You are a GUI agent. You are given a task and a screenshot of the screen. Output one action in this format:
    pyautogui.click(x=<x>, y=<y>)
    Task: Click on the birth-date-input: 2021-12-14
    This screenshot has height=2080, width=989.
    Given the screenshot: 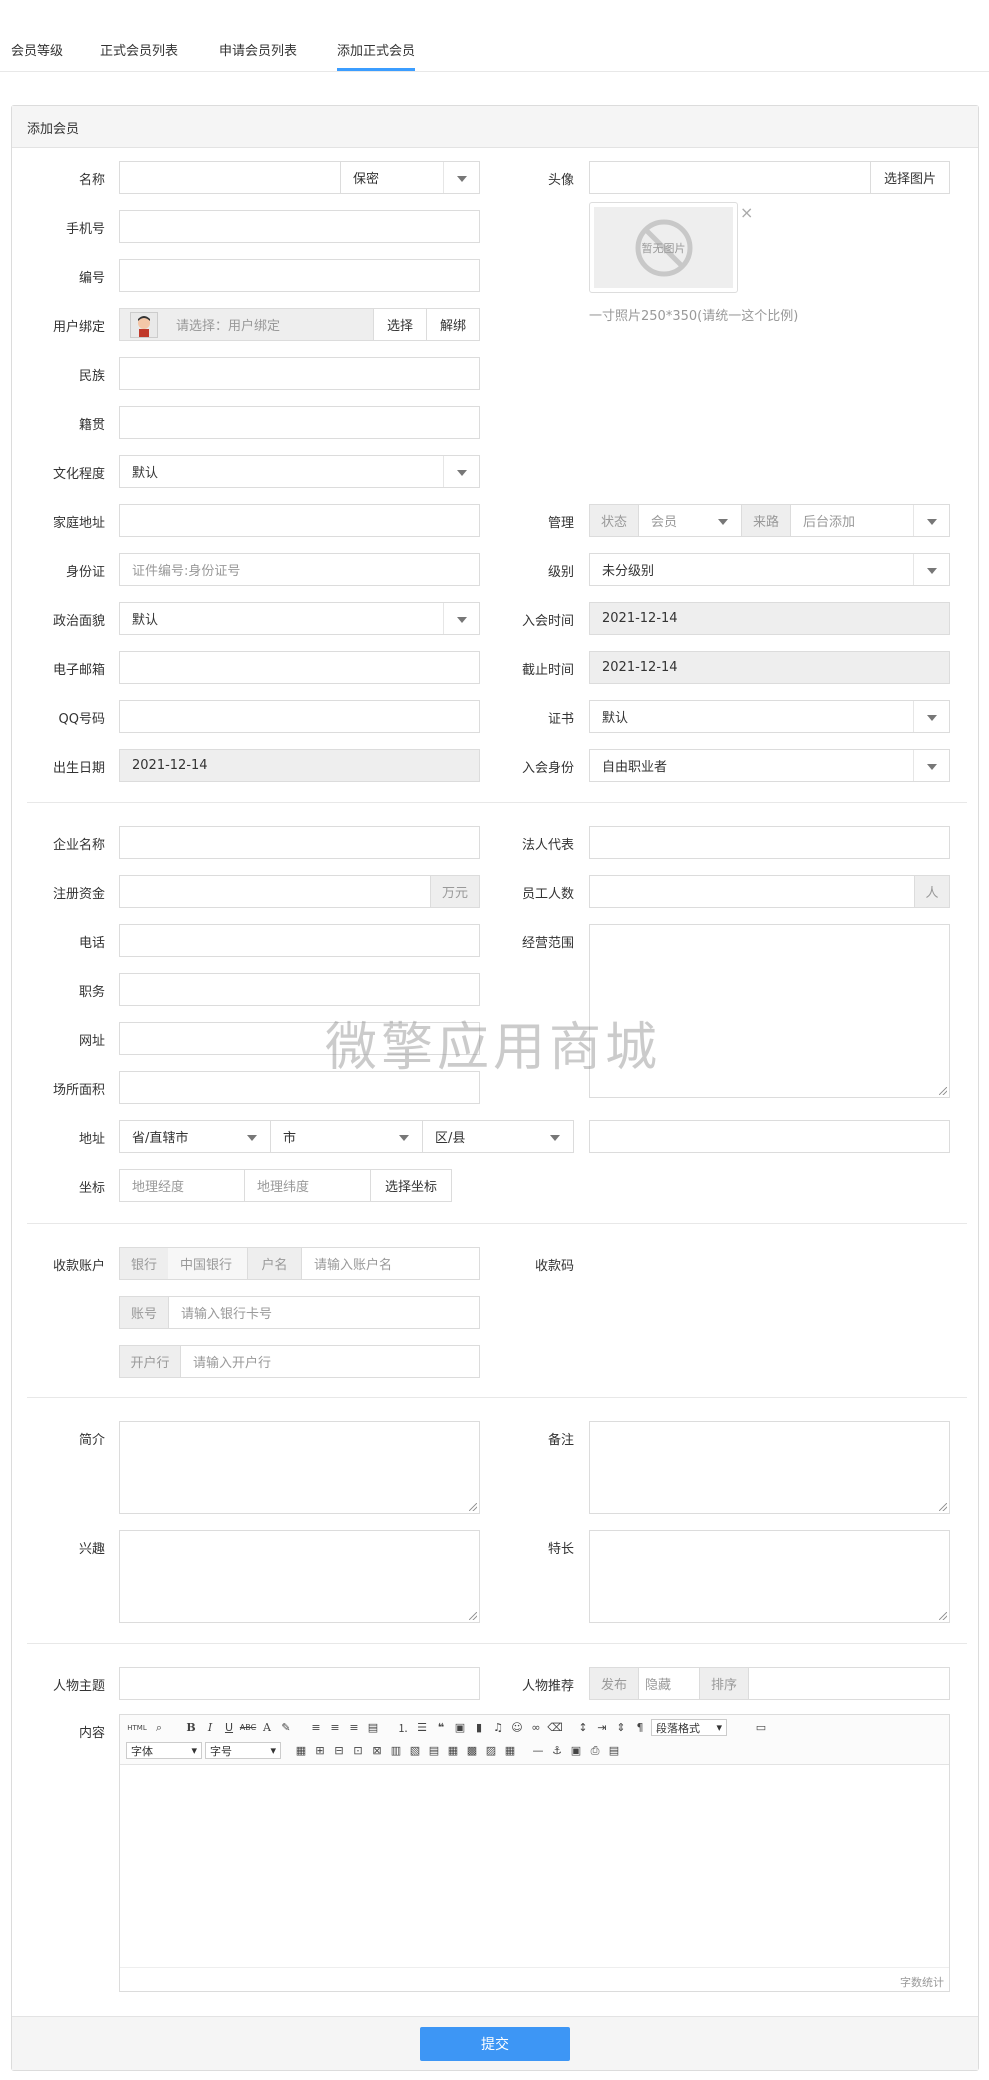 What is the action you would take?
    pyautogui.click(x=299, y=765)
    